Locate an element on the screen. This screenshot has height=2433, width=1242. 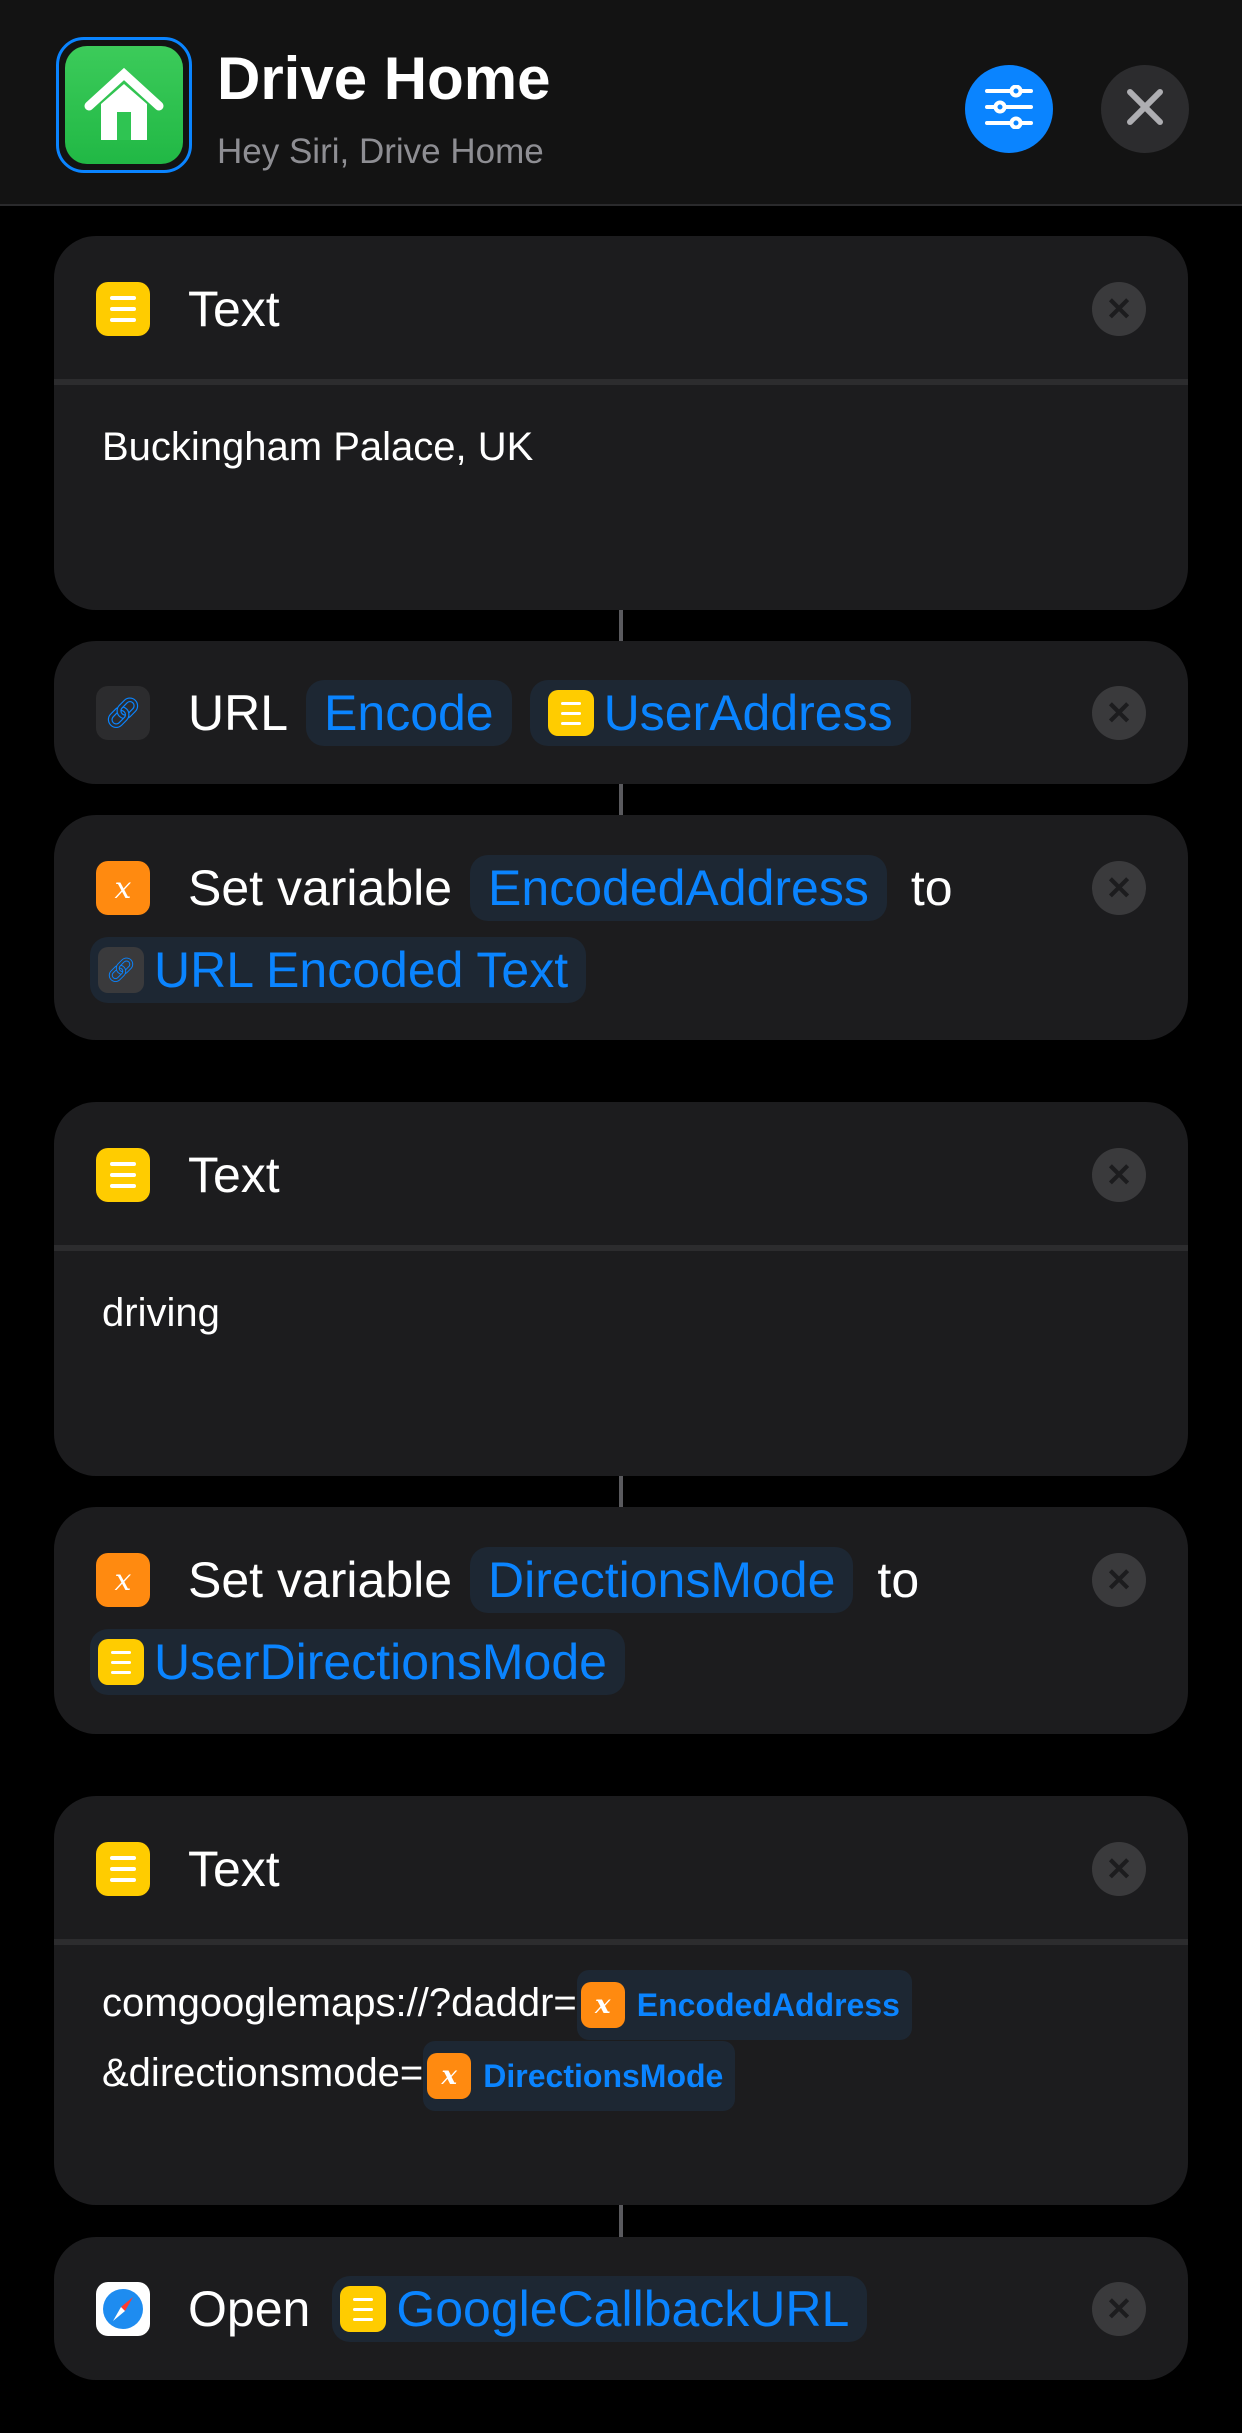
google-callback-url-token: GoogleCallbackURL is located at coordinates (600, 2309).